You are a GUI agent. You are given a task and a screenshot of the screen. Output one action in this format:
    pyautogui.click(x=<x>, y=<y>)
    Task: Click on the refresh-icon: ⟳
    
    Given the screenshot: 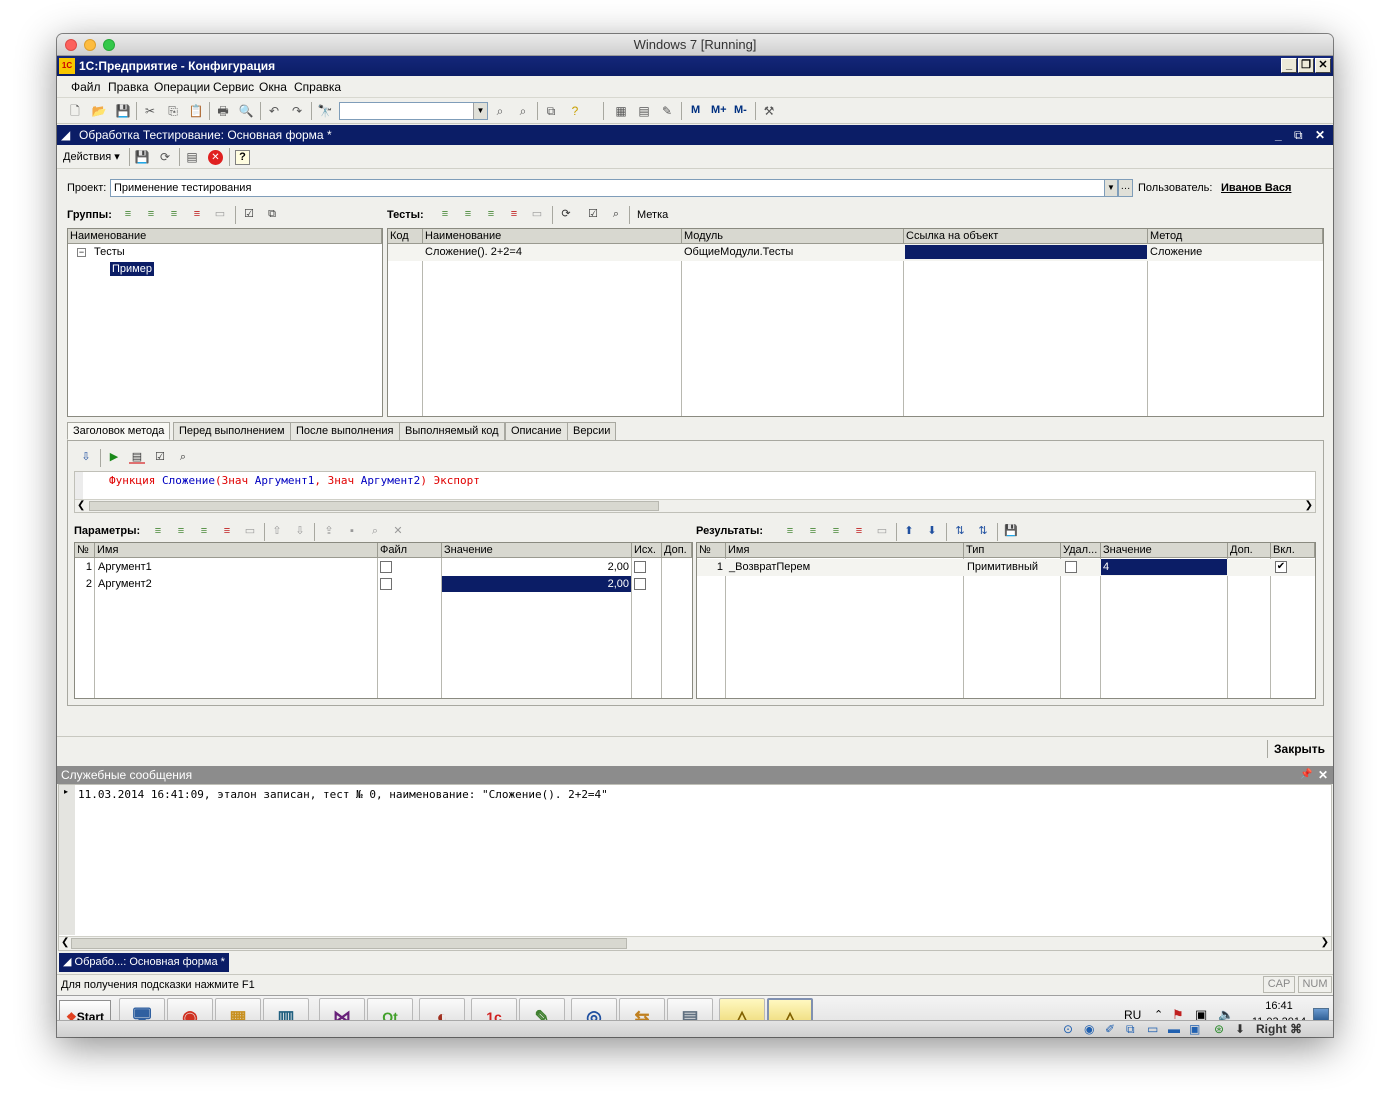 What is the action you would take?
    pyautogui.click(x=165, y=157)
    